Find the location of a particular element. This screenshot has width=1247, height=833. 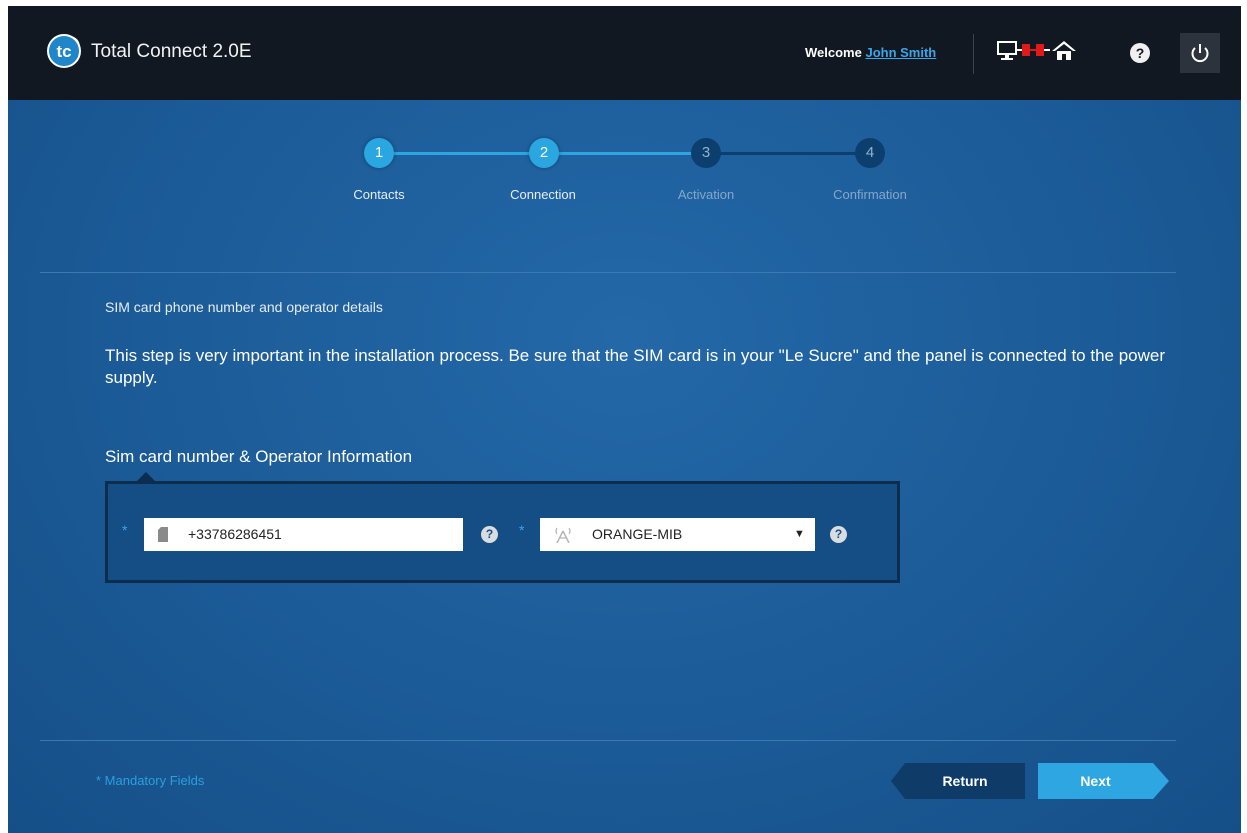

monitor-icon is located at coordinates (1007, 50).